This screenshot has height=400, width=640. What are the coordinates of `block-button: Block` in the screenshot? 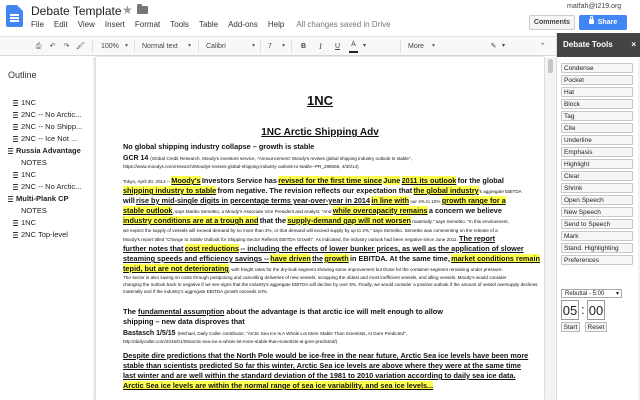 It's located at (597, 104).